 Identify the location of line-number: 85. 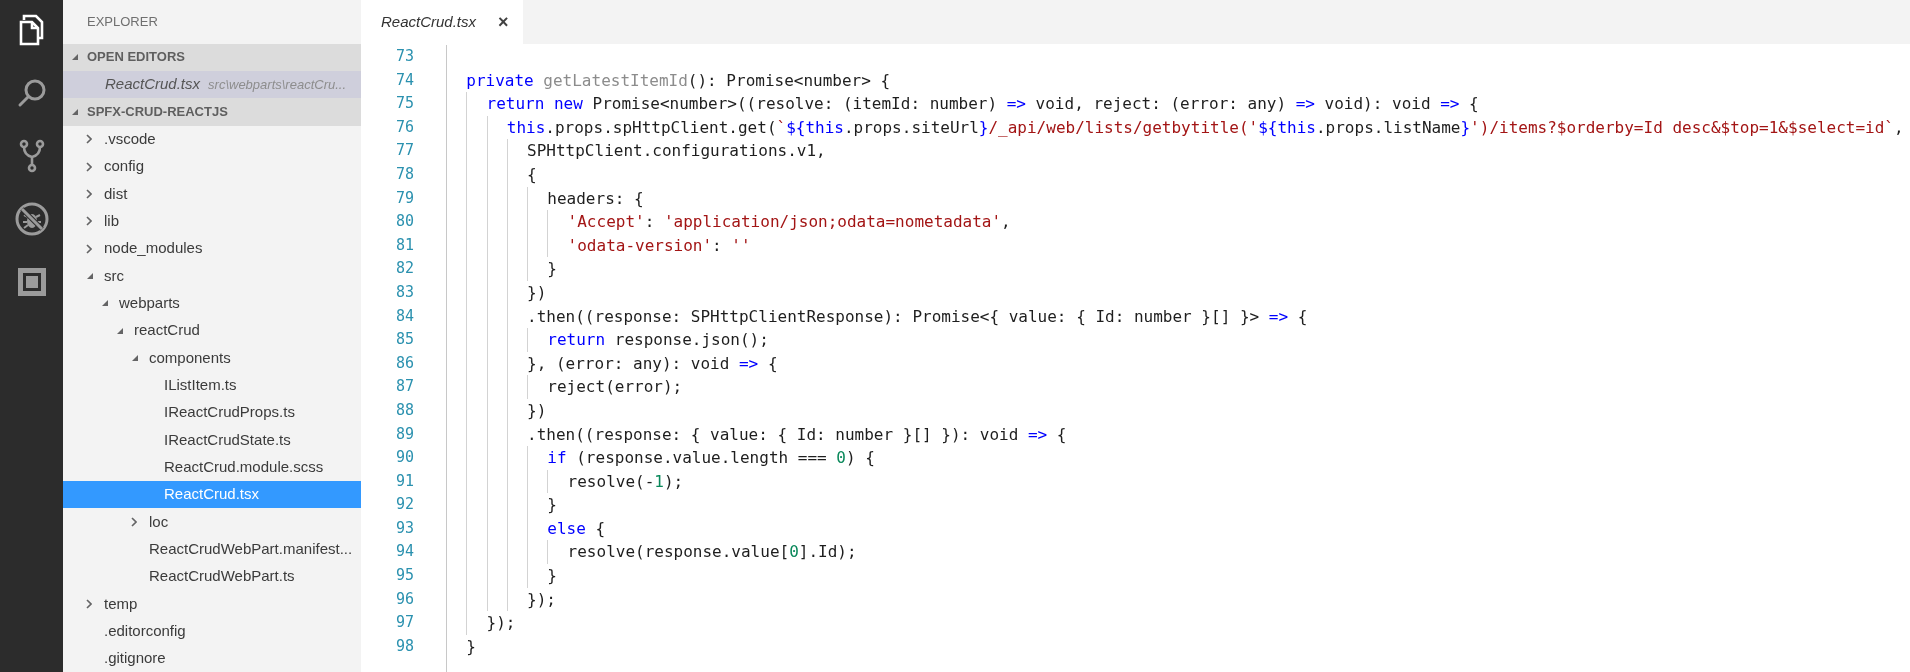
(404, 340).